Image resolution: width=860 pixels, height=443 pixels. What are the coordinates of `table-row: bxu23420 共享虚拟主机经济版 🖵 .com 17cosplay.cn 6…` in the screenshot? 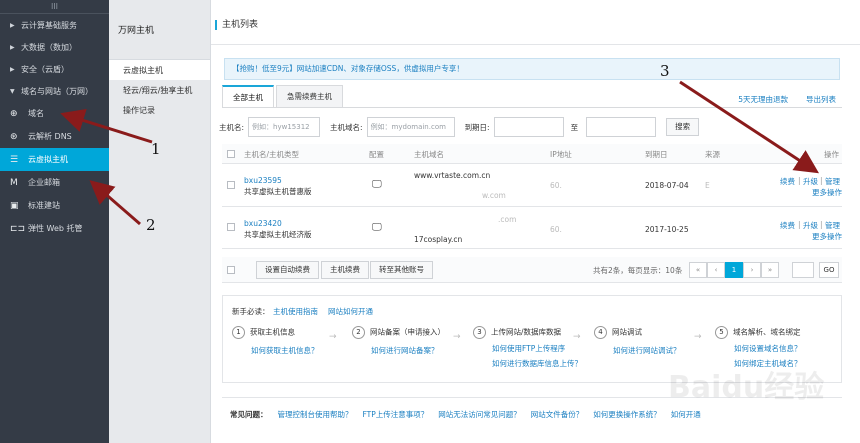 It's located at (532, 228).